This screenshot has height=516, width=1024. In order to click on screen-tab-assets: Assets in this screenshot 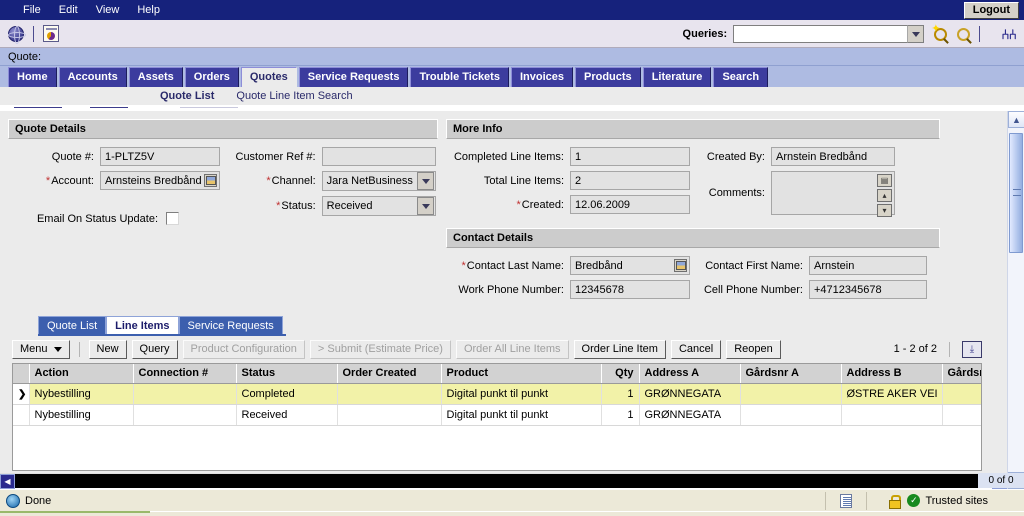, I will do `click(155, 77)`.